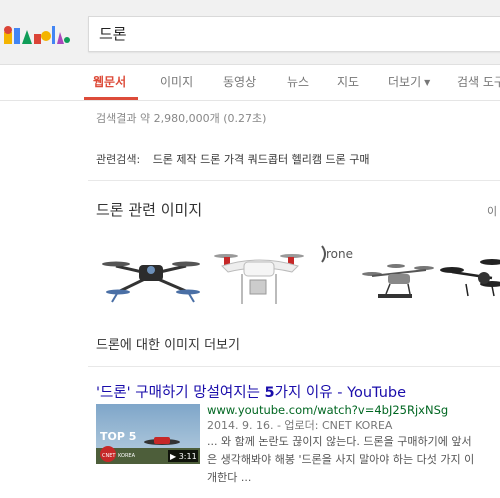 The height and width of the screenshot is (498, 500). I want to click on video-thumbnail: TOP 5 CNET KOREA ▶ 3:11, so click(148, 434).